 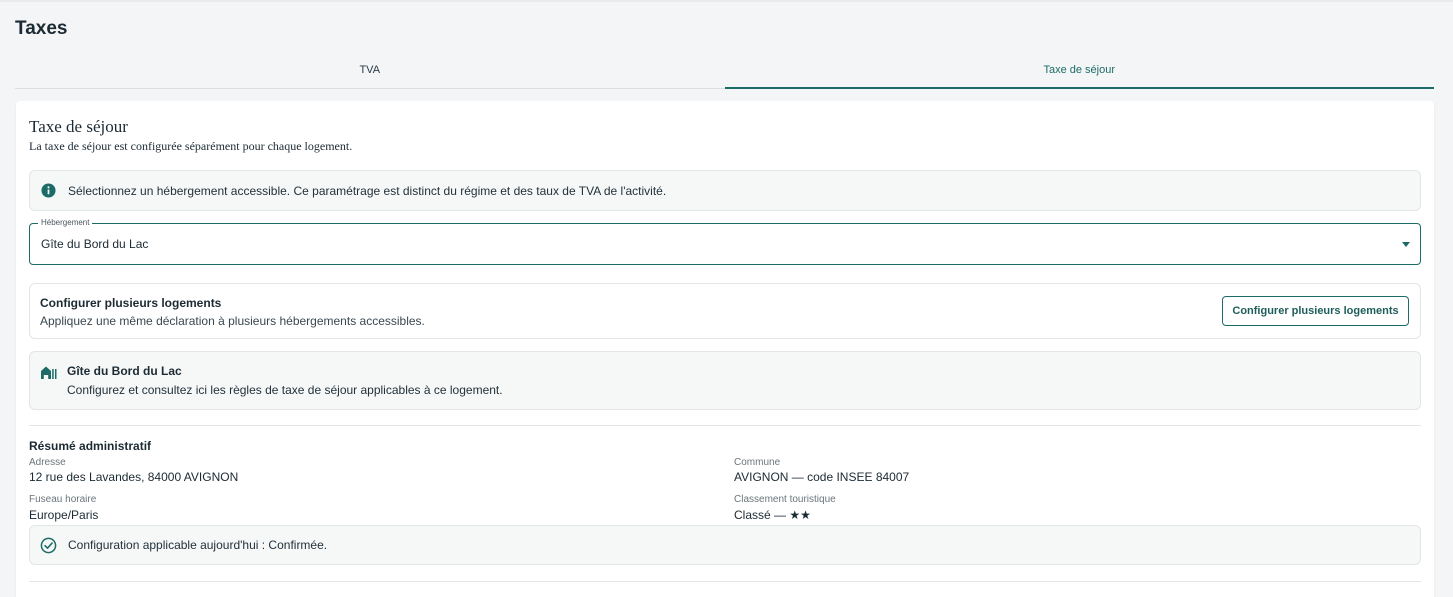 What do you see at coordinates (48, 545) in the screenshot?
I see `check-circle-icon` at bounding box center [48, 545].